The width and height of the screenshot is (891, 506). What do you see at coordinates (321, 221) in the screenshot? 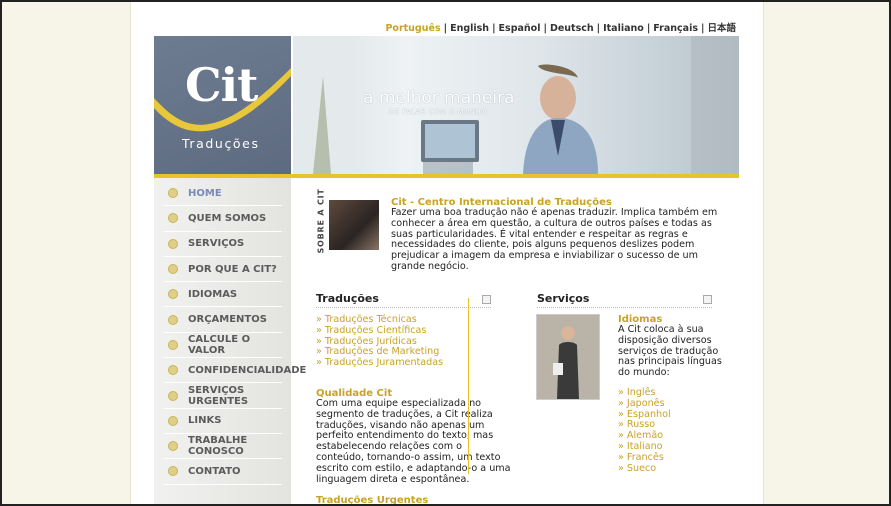
I see `about-side-label: SOBRE A CIT` at bounding box center [321, 221].